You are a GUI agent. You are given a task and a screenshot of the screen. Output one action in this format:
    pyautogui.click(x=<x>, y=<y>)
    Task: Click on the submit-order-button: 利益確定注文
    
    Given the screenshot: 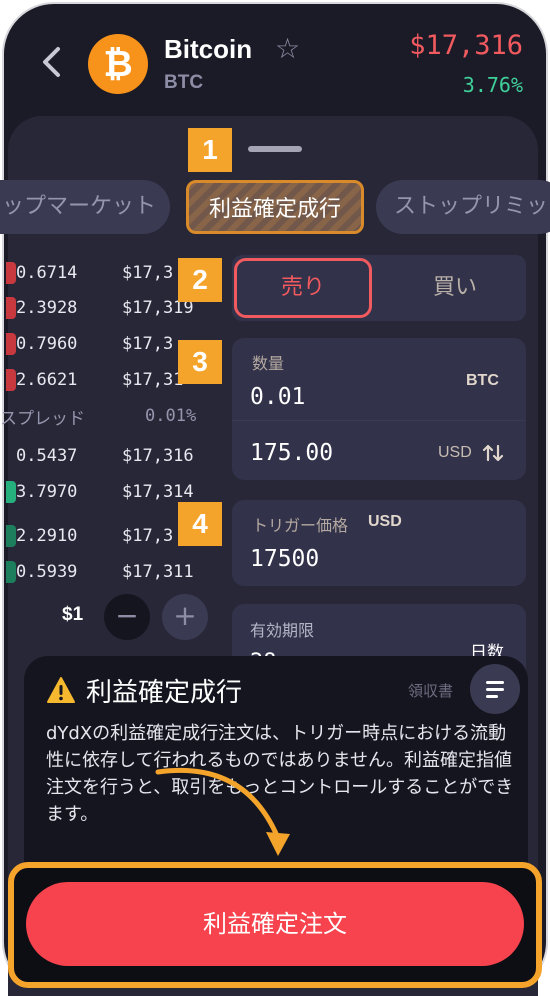 What is the action you would take?
    pyautogui.click(x=275, y=924)
    